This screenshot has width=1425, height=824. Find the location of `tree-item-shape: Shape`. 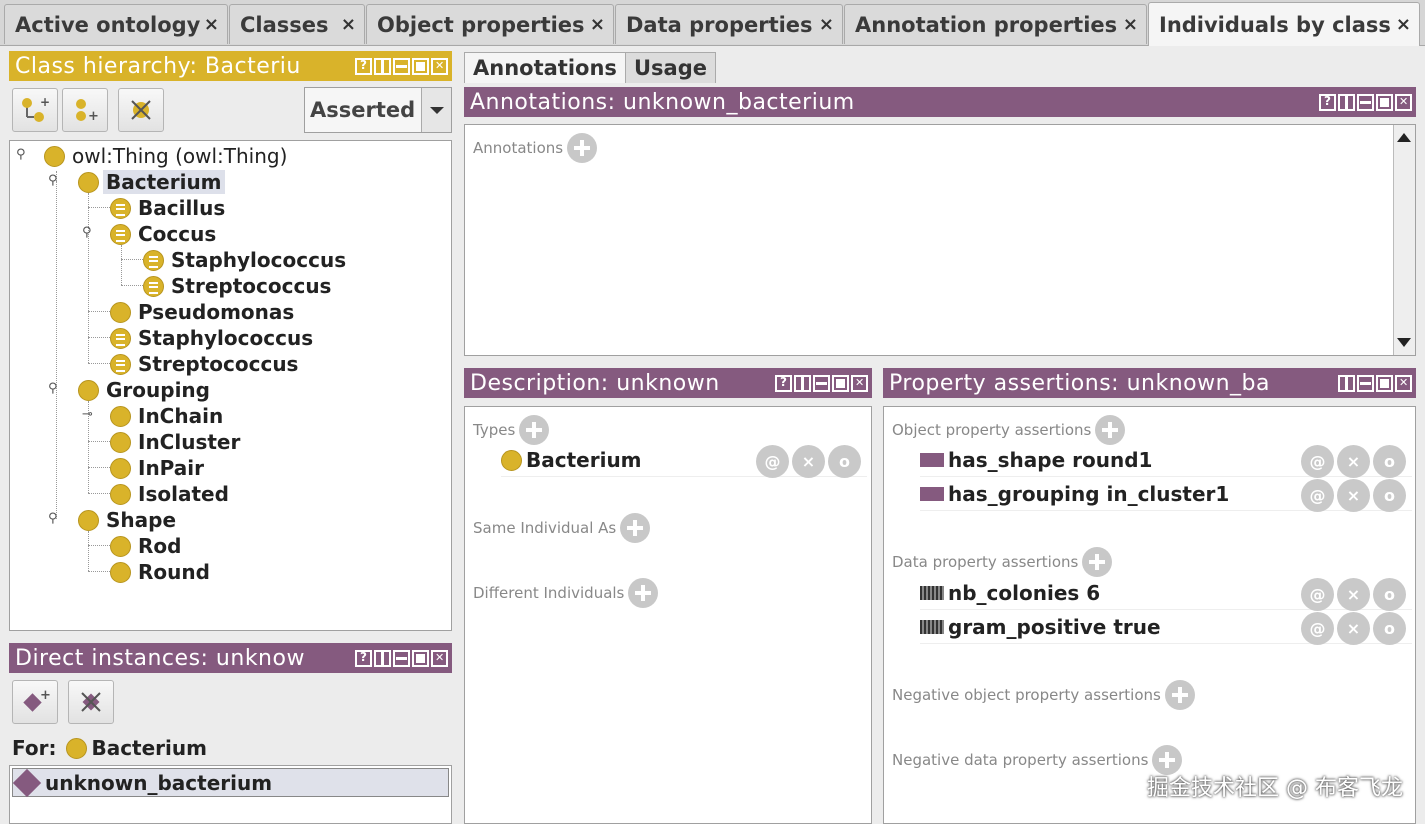

tree-item-shape: Shape is located at coordinates (128, 520).